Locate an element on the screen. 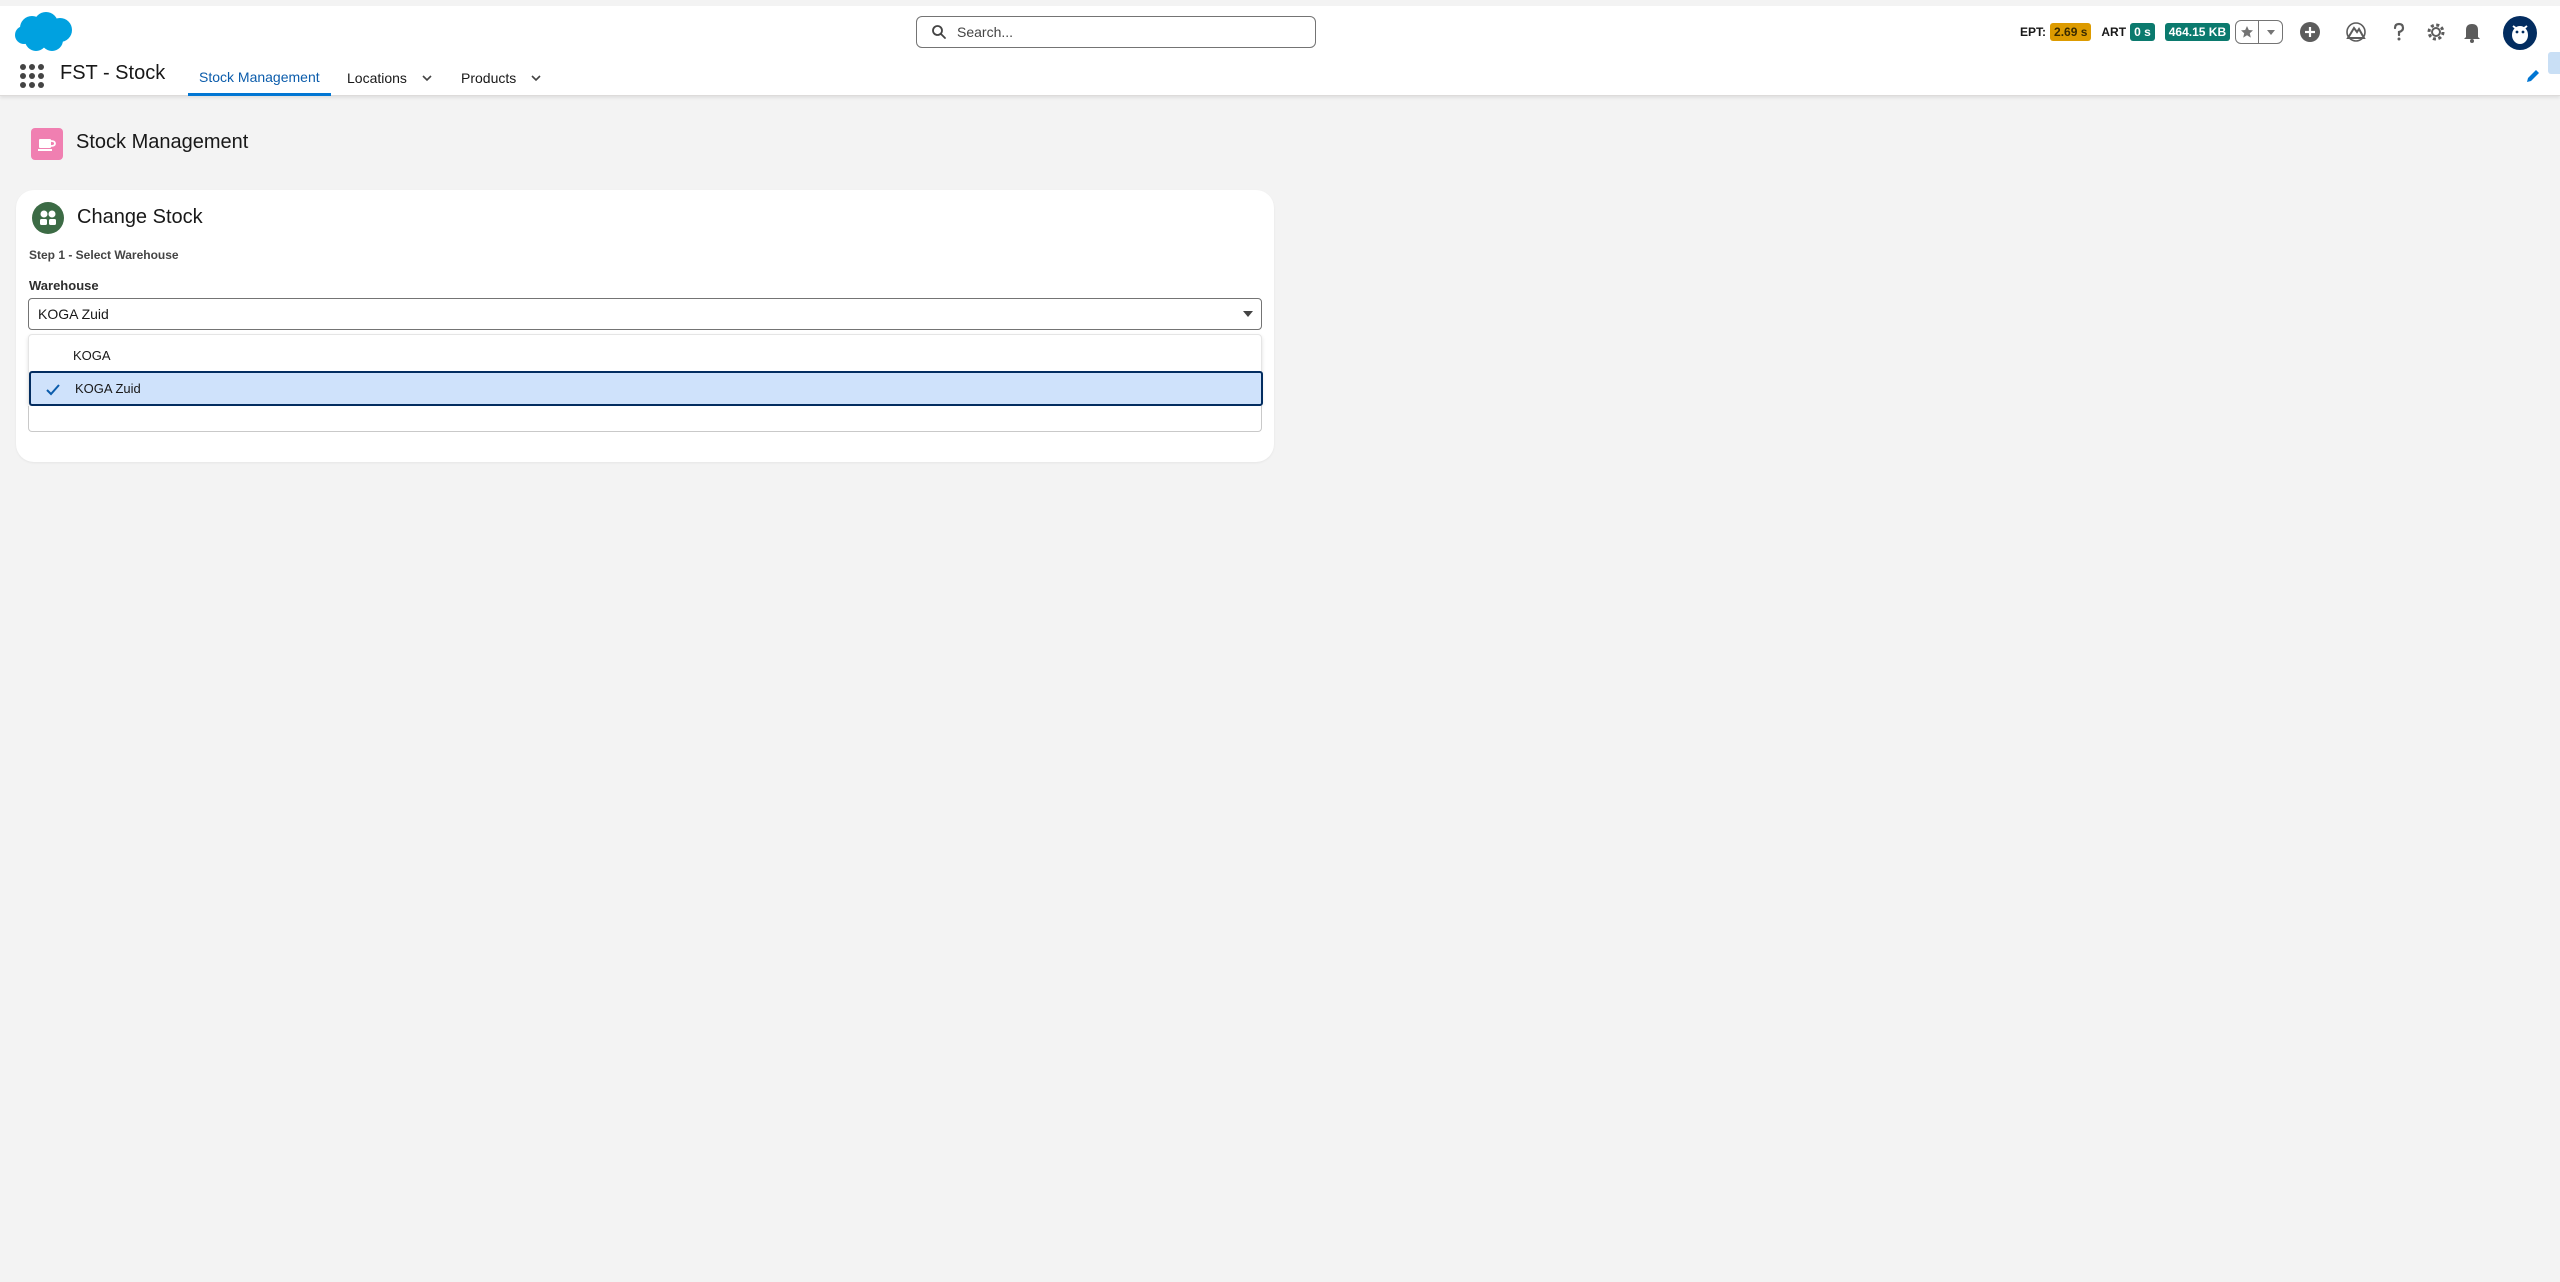 Image resolution: width=2560 pixels, height=1282 pixels. tab-products: Products is located at coordinates (501, 78).